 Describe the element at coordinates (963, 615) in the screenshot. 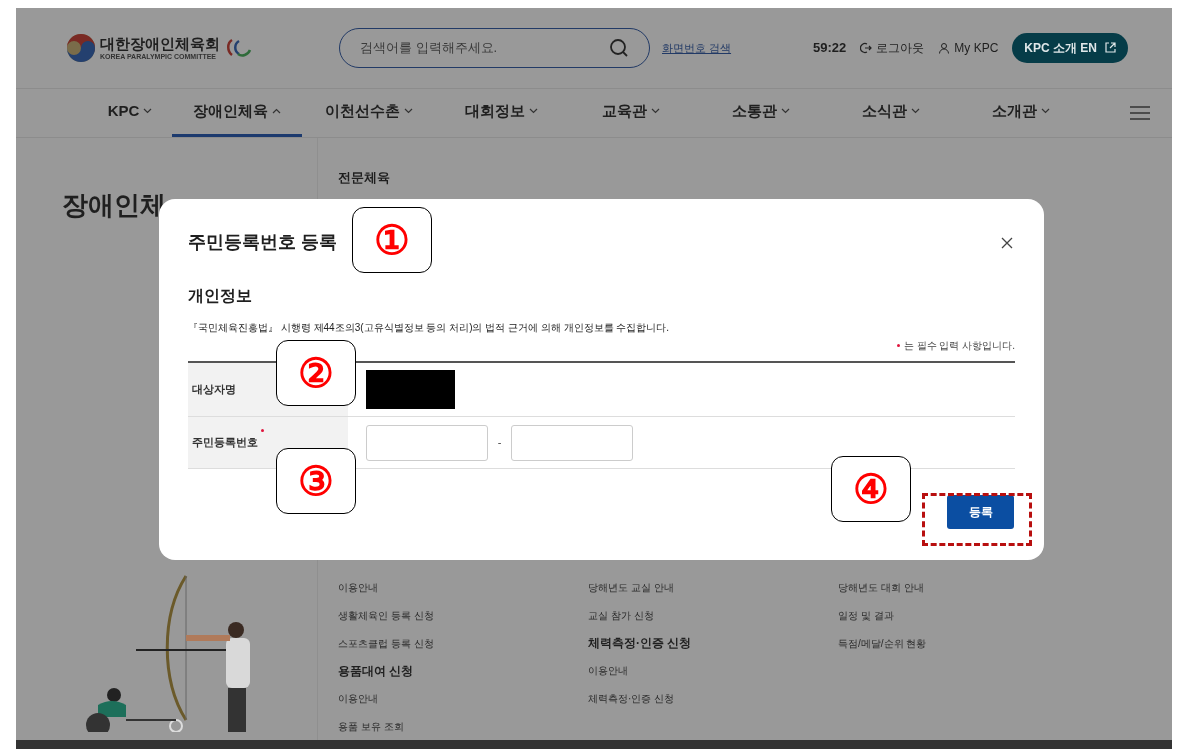

I see `menu-link: 일정 및 결과` at that location.